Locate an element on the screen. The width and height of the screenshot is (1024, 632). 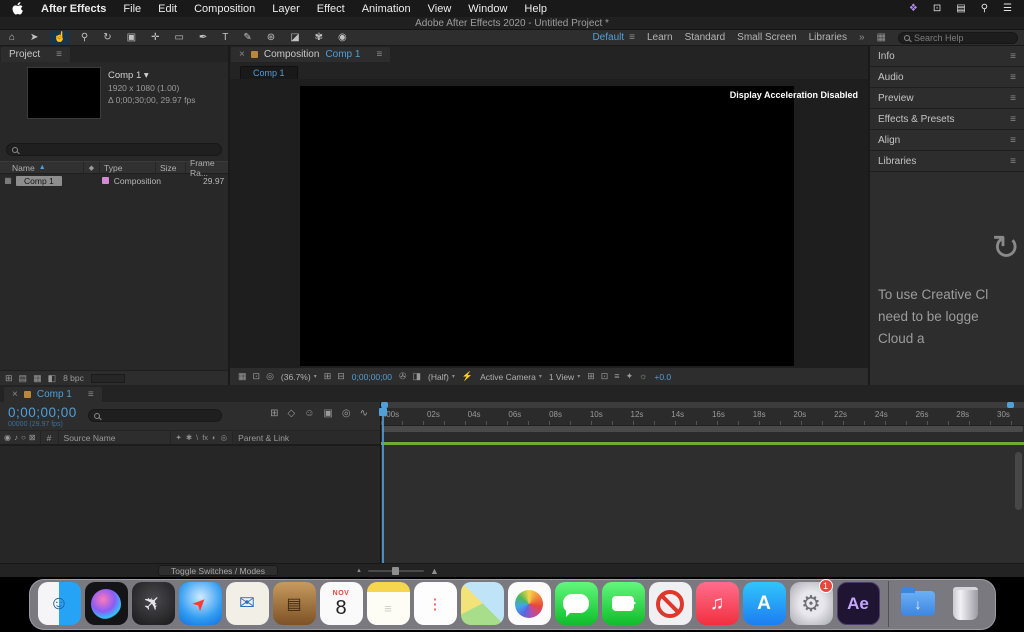
transparency-grid-icon: ▦ is located at coordinates (242, 376).